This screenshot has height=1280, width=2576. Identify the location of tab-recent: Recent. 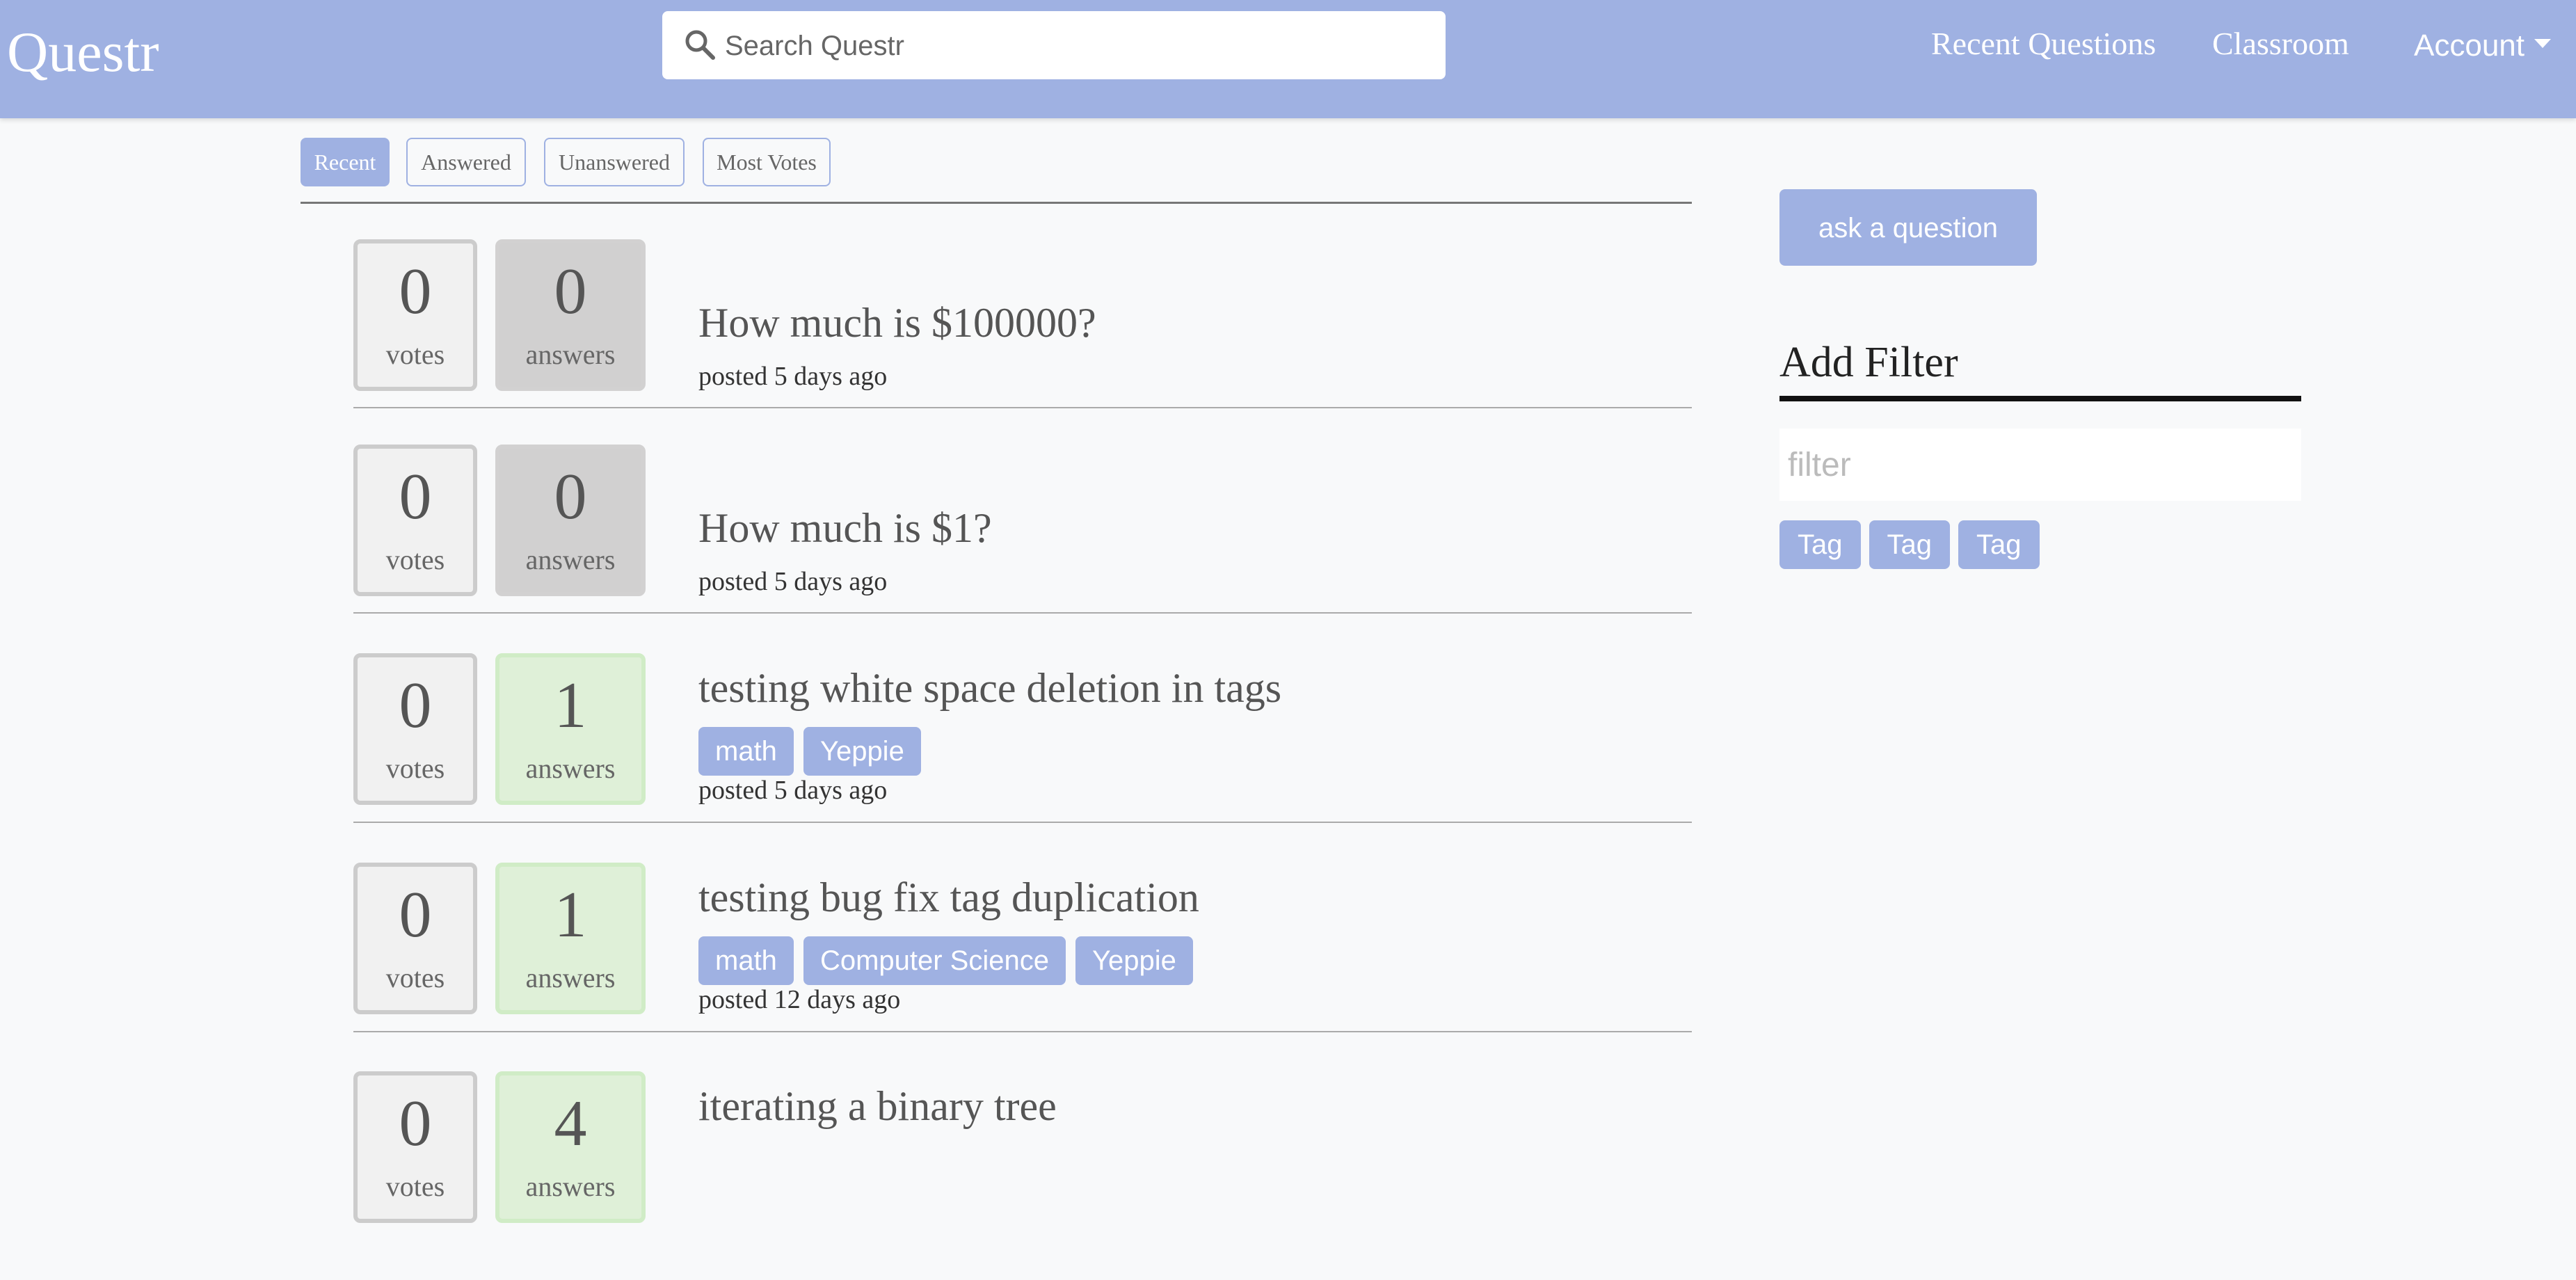
(345, 162).